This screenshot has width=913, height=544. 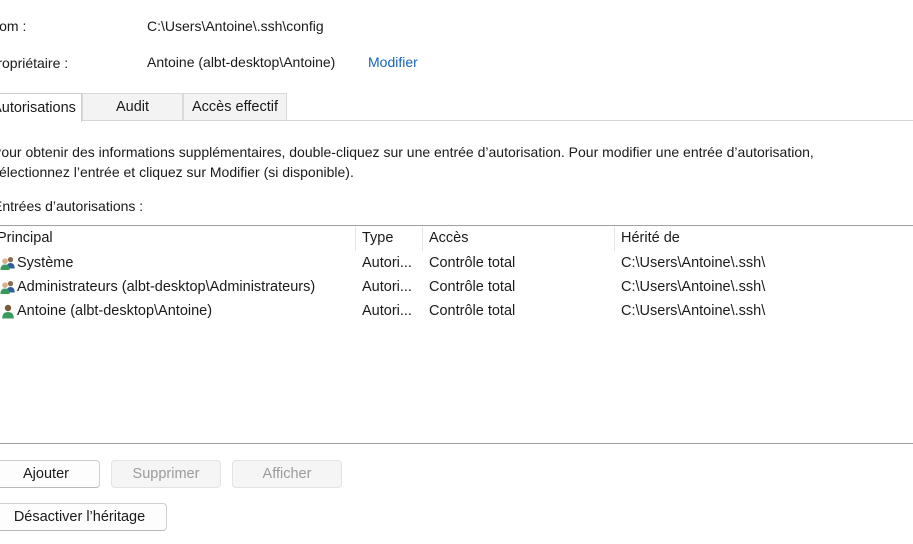 What do you see at coordinates (235, 26) in the screenshot?
I see `name-value: C:\Users\Antoine\.ssh\config` at bounding box center [235, 26].